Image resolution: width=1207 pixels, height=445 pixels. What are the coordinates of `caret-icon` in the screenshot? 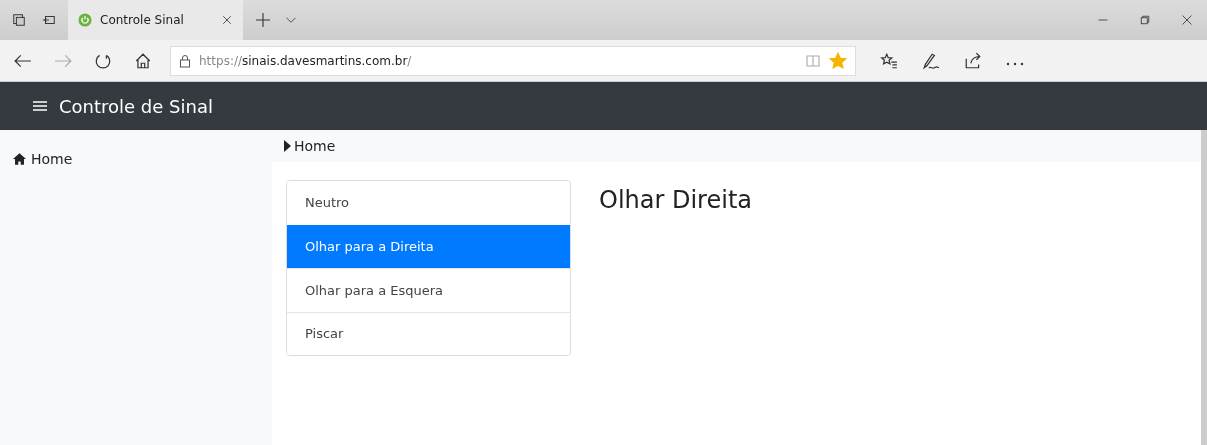 It's located at (287, 146).